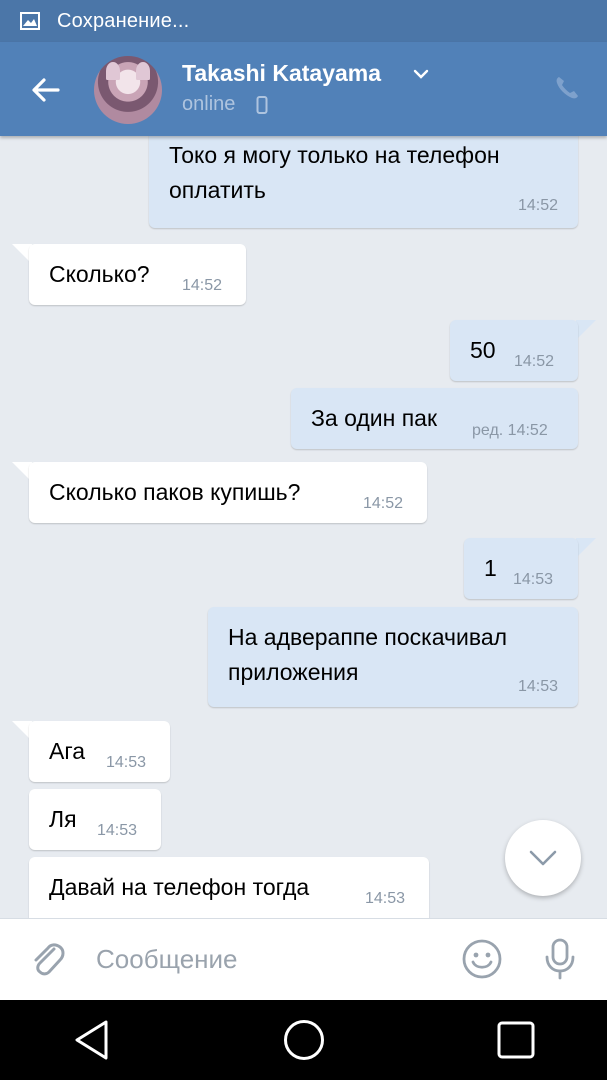  Describe the element at coordinates (175, 492) in the screenshot. I see `message-text: Сколько паков купишь?` at that location.